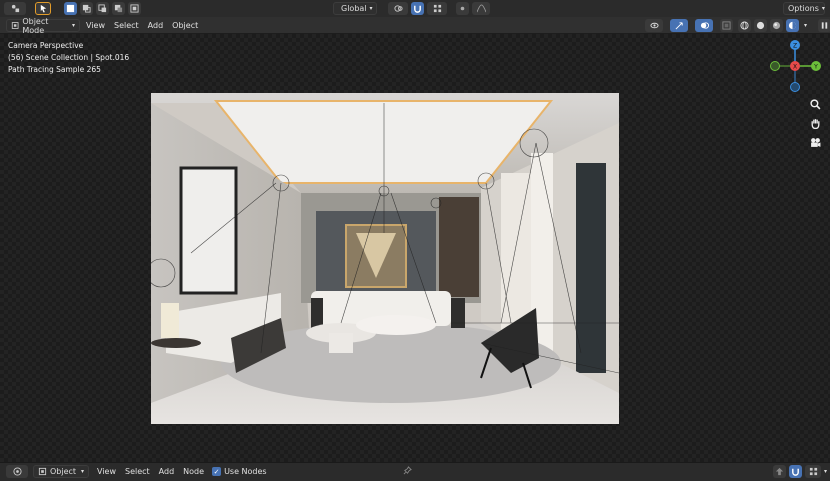 Image resolution: width=830 pixels, height=481 pixels. I want to click on camera-view-button, so click(815, 142).